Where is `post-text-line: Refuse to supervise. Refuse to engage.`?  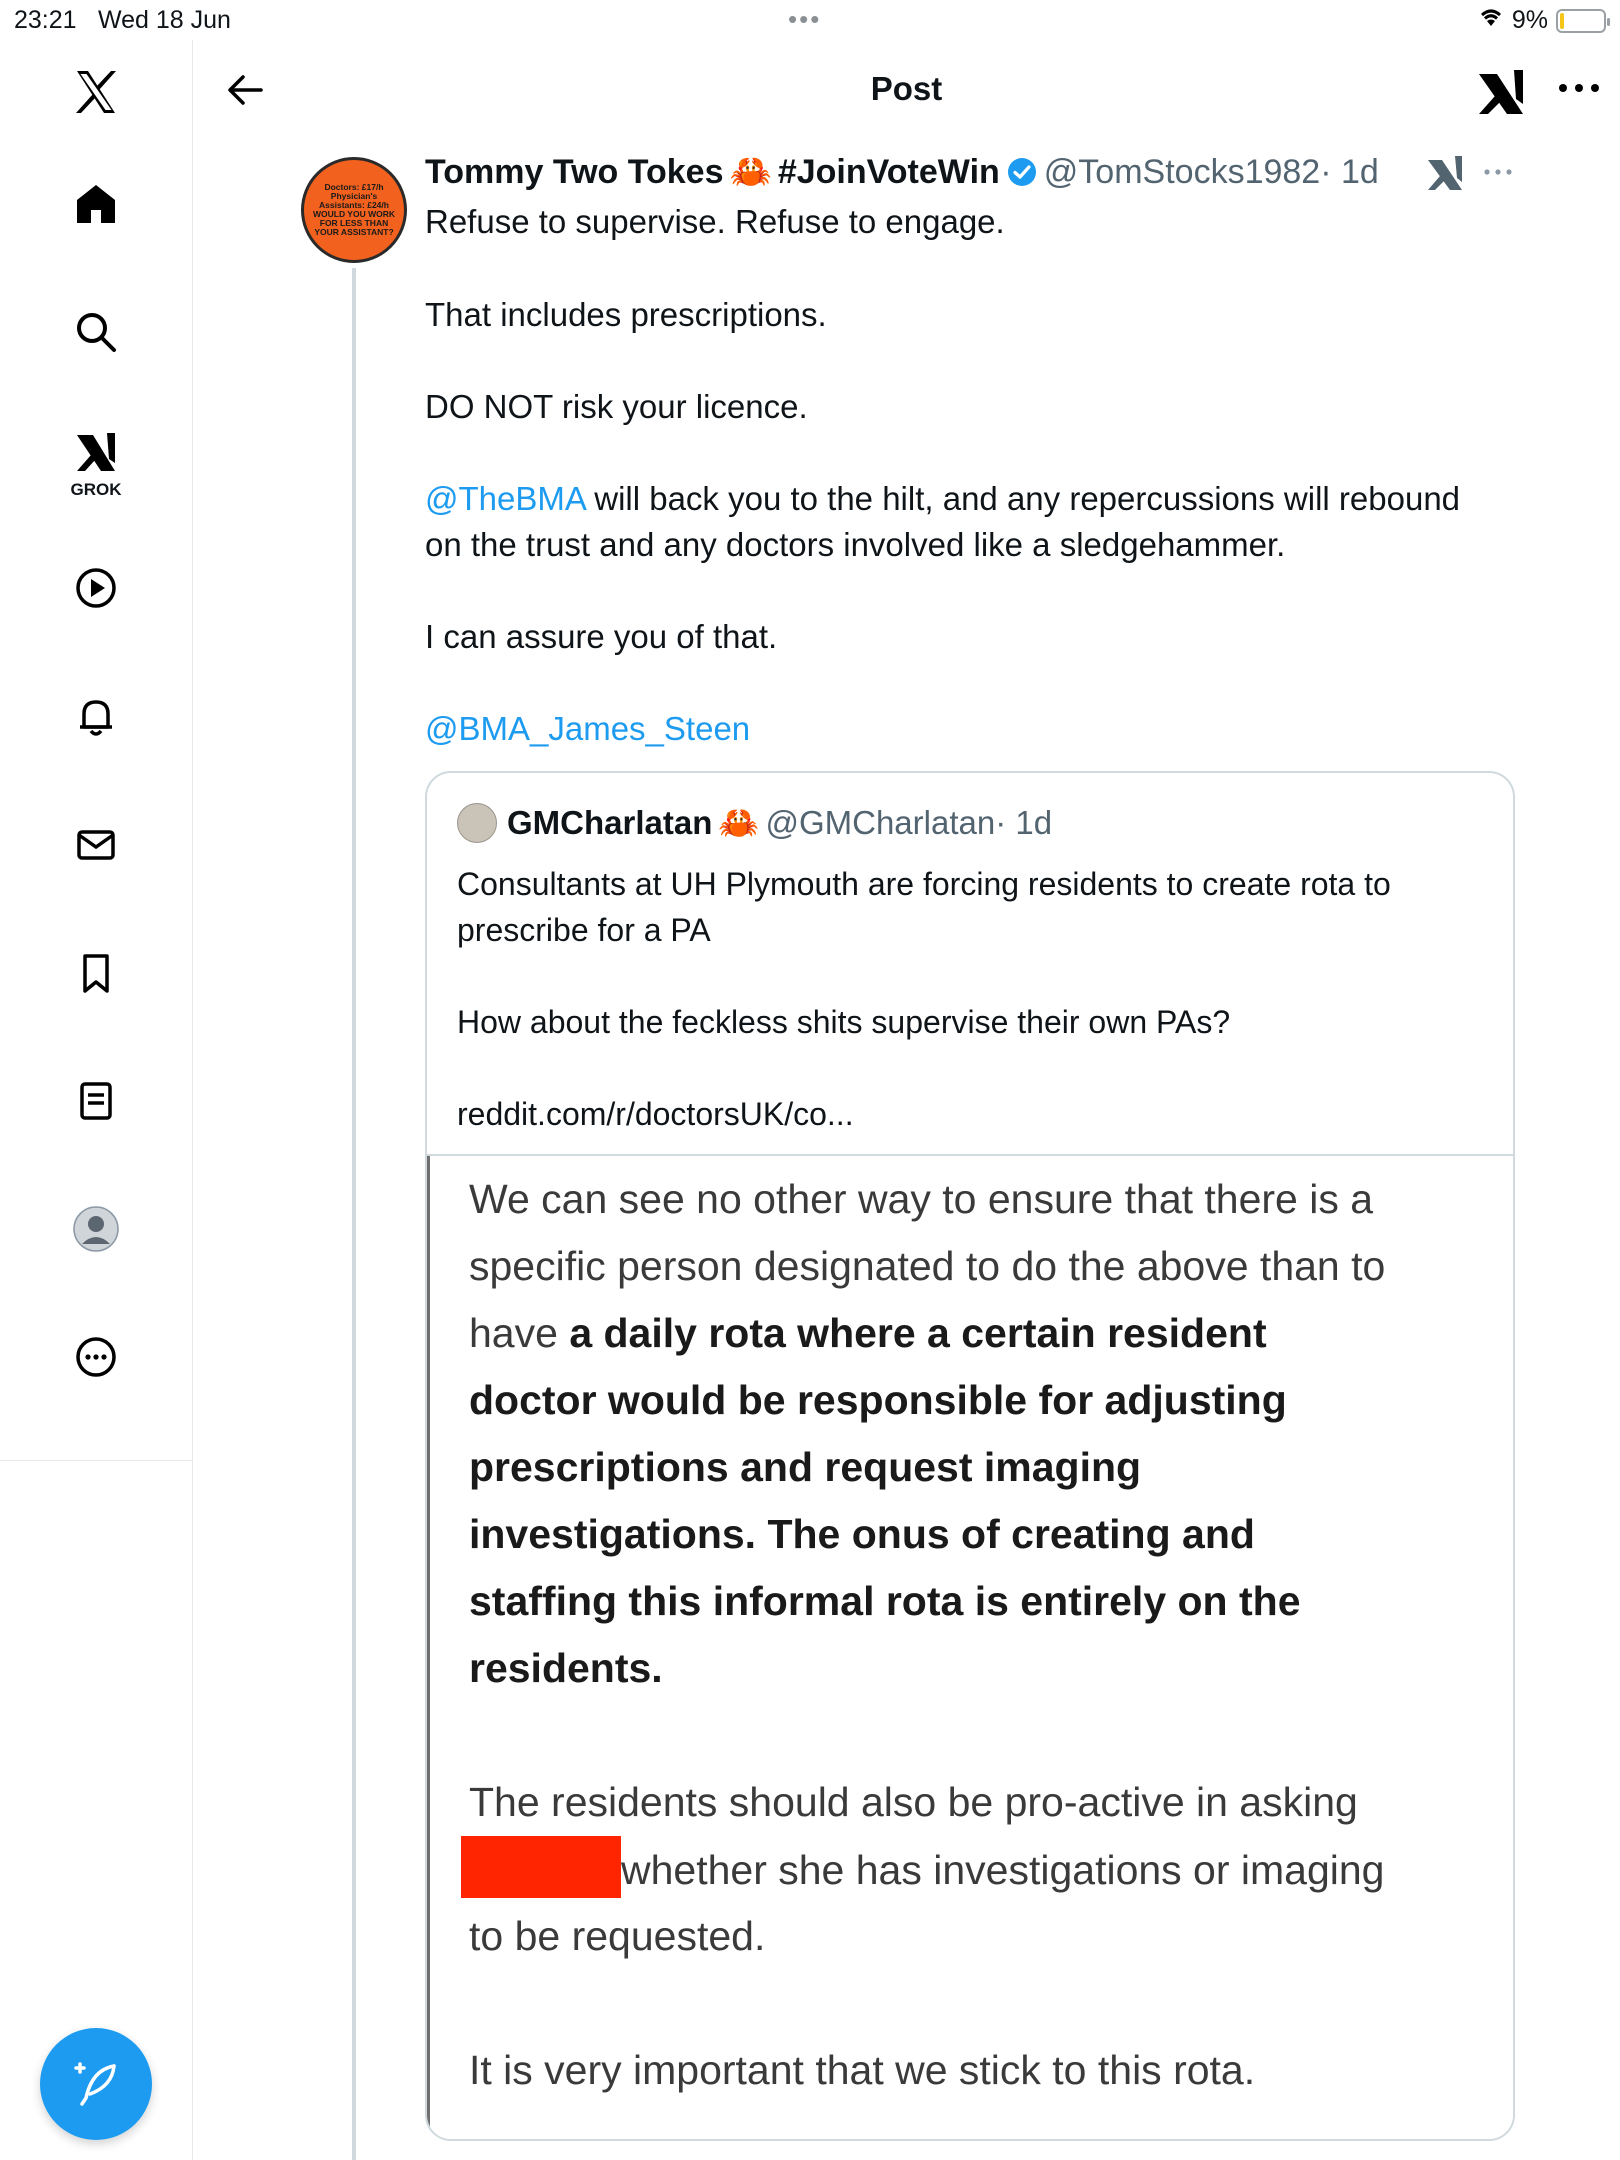 post-text-line: Refuse to supervise. Refuse to engage. is located at coordinates (715, 221).